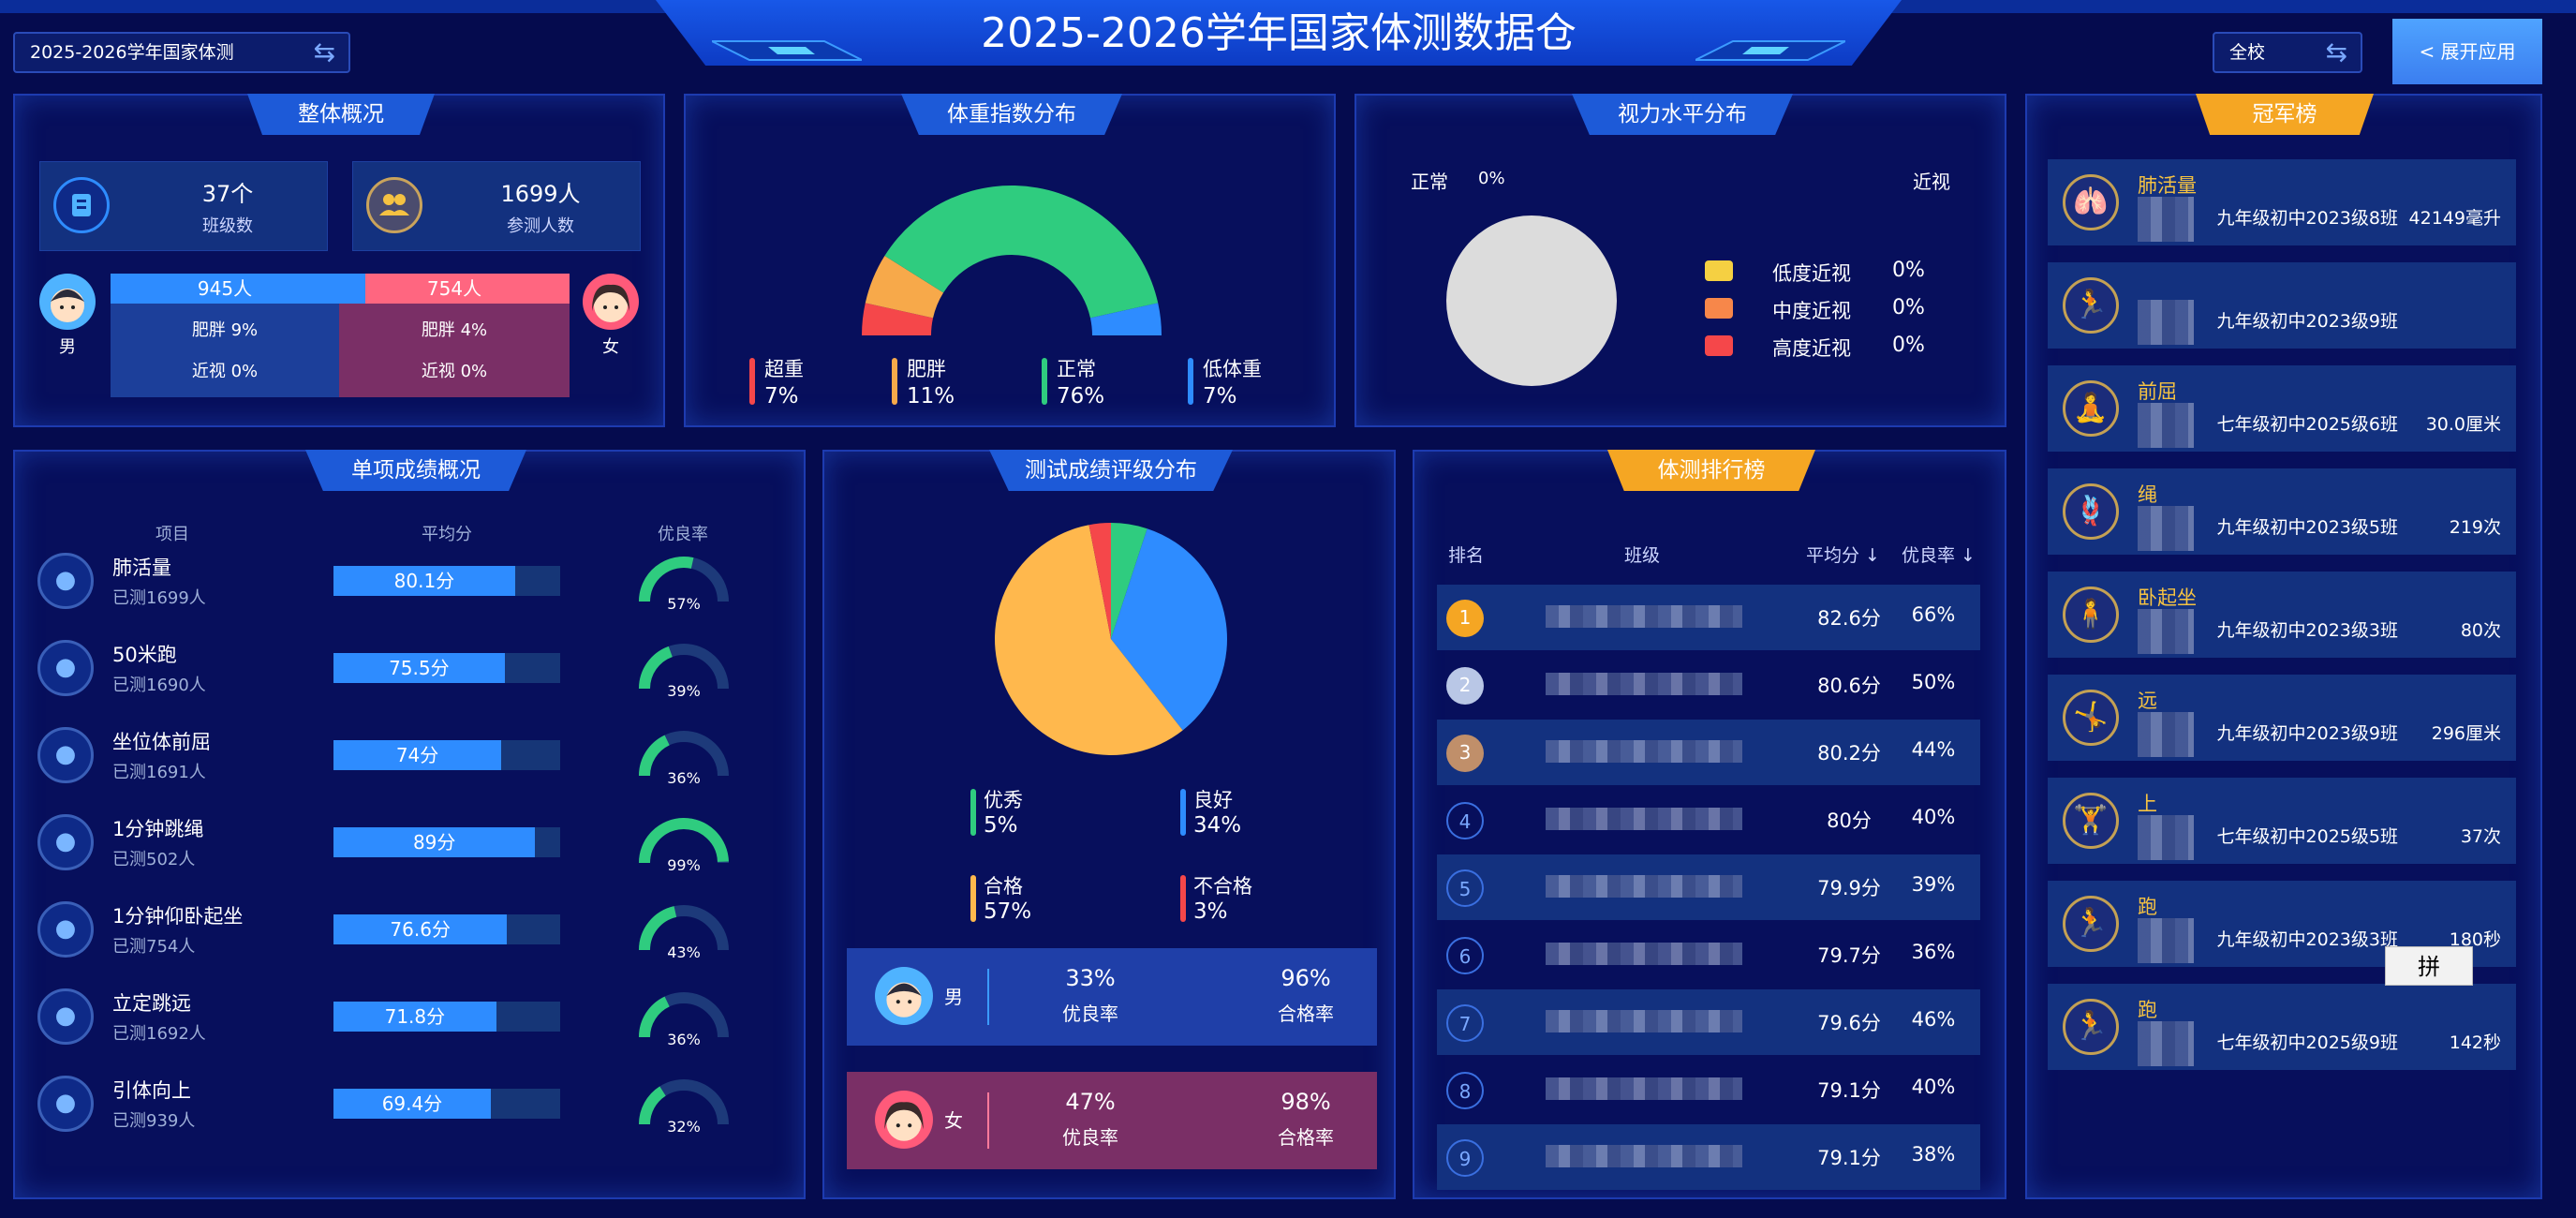 The image size is (2576, 1218). Describe the element at coordinates (455, 372) in the screenshot. I see `female-myopia: 近视 0%` at that location.